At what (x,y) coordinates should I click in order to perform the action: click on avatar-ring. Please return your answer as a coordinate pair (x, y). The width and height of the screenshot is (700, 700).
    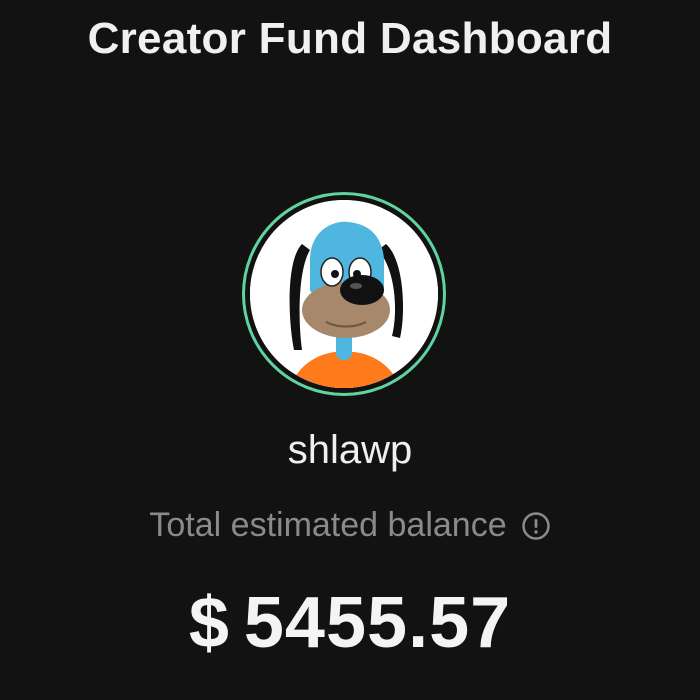
    Looking at the image, I should click on (344, 294).